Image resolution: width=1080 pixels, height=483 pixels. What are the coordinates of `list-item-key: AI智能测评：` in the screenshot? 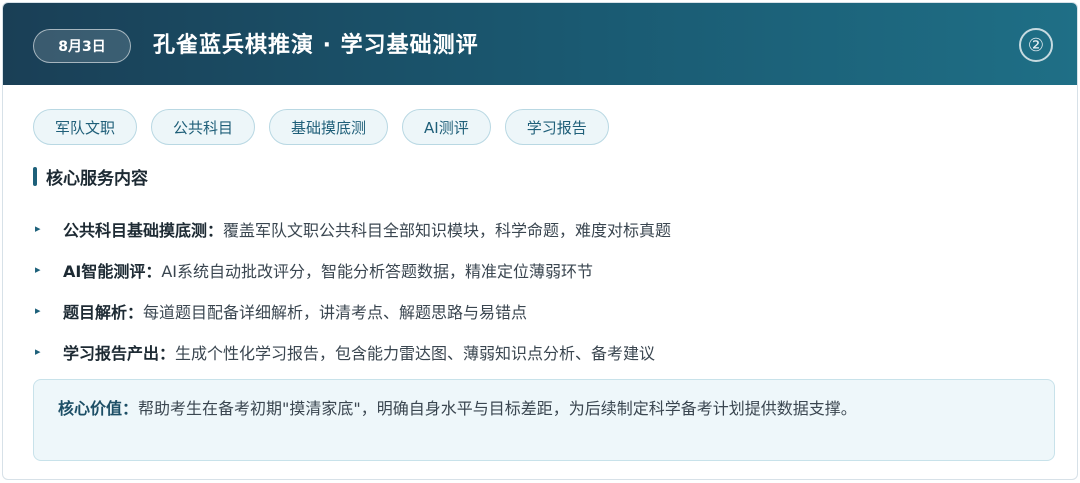 It's located at (112, 271).